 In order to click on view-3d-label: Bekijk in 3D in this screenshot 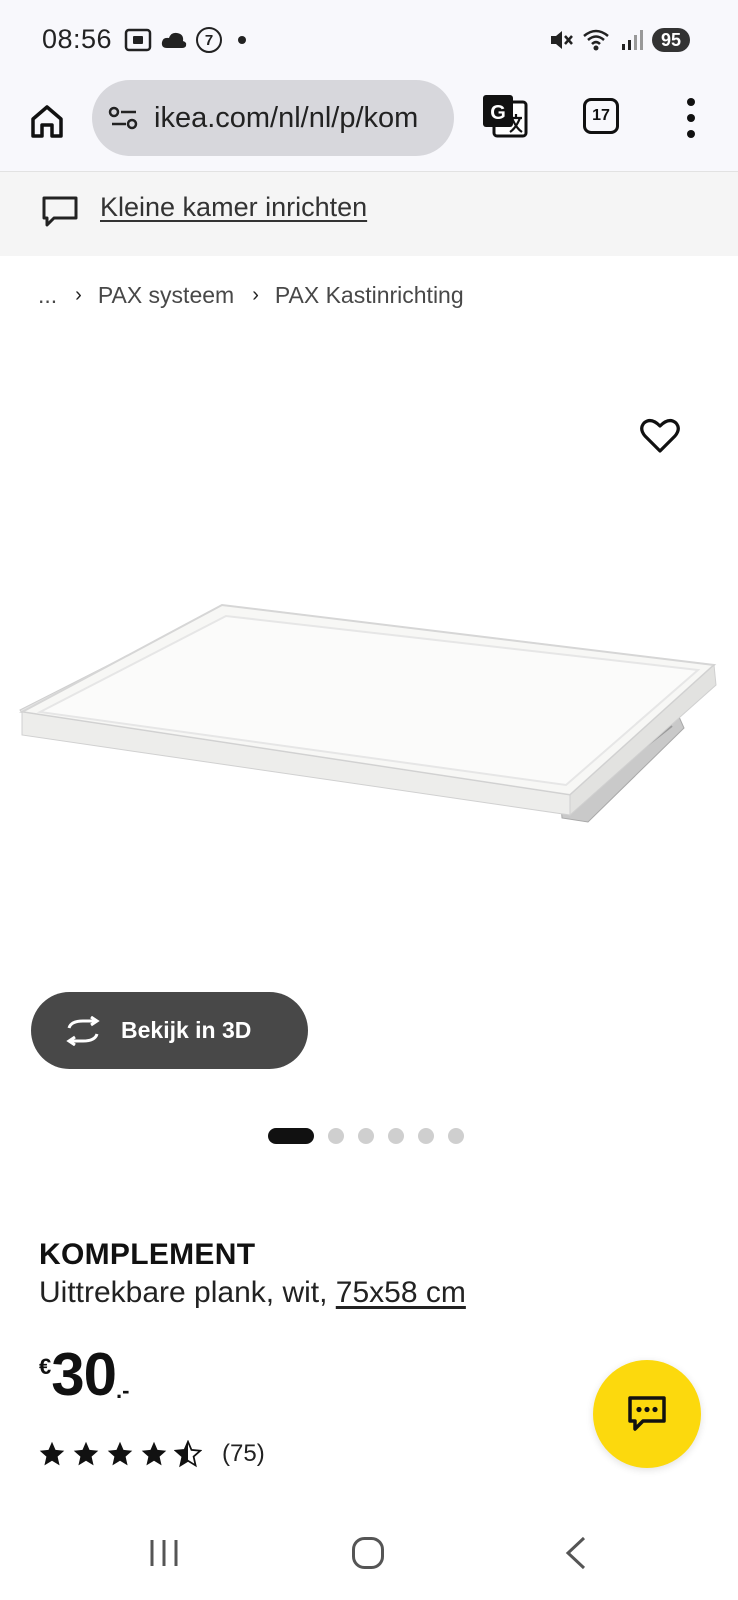, I will do `click(186, 1030)`.